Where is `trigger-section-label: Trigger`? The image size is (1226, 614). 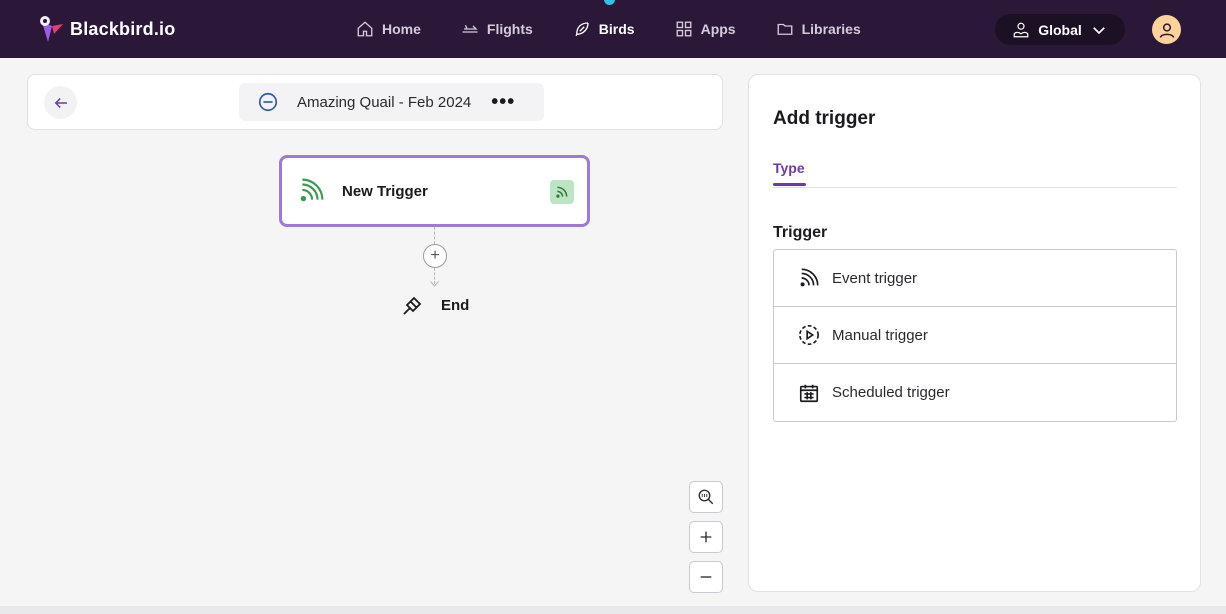 trigger-section-label: Trigger is located at coordinates (800, 232).